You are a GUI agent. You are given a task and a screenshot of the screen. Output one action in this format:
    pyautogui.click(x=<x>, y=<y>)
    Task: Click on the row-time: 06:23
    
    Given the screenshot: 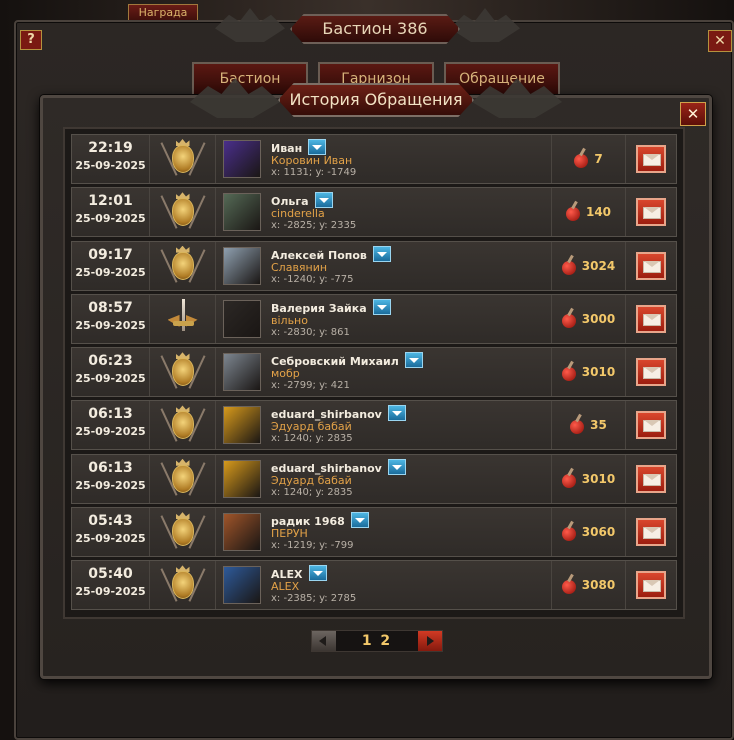 What is the action you would take?
    pyautogui.click(x=110, y=361)
    